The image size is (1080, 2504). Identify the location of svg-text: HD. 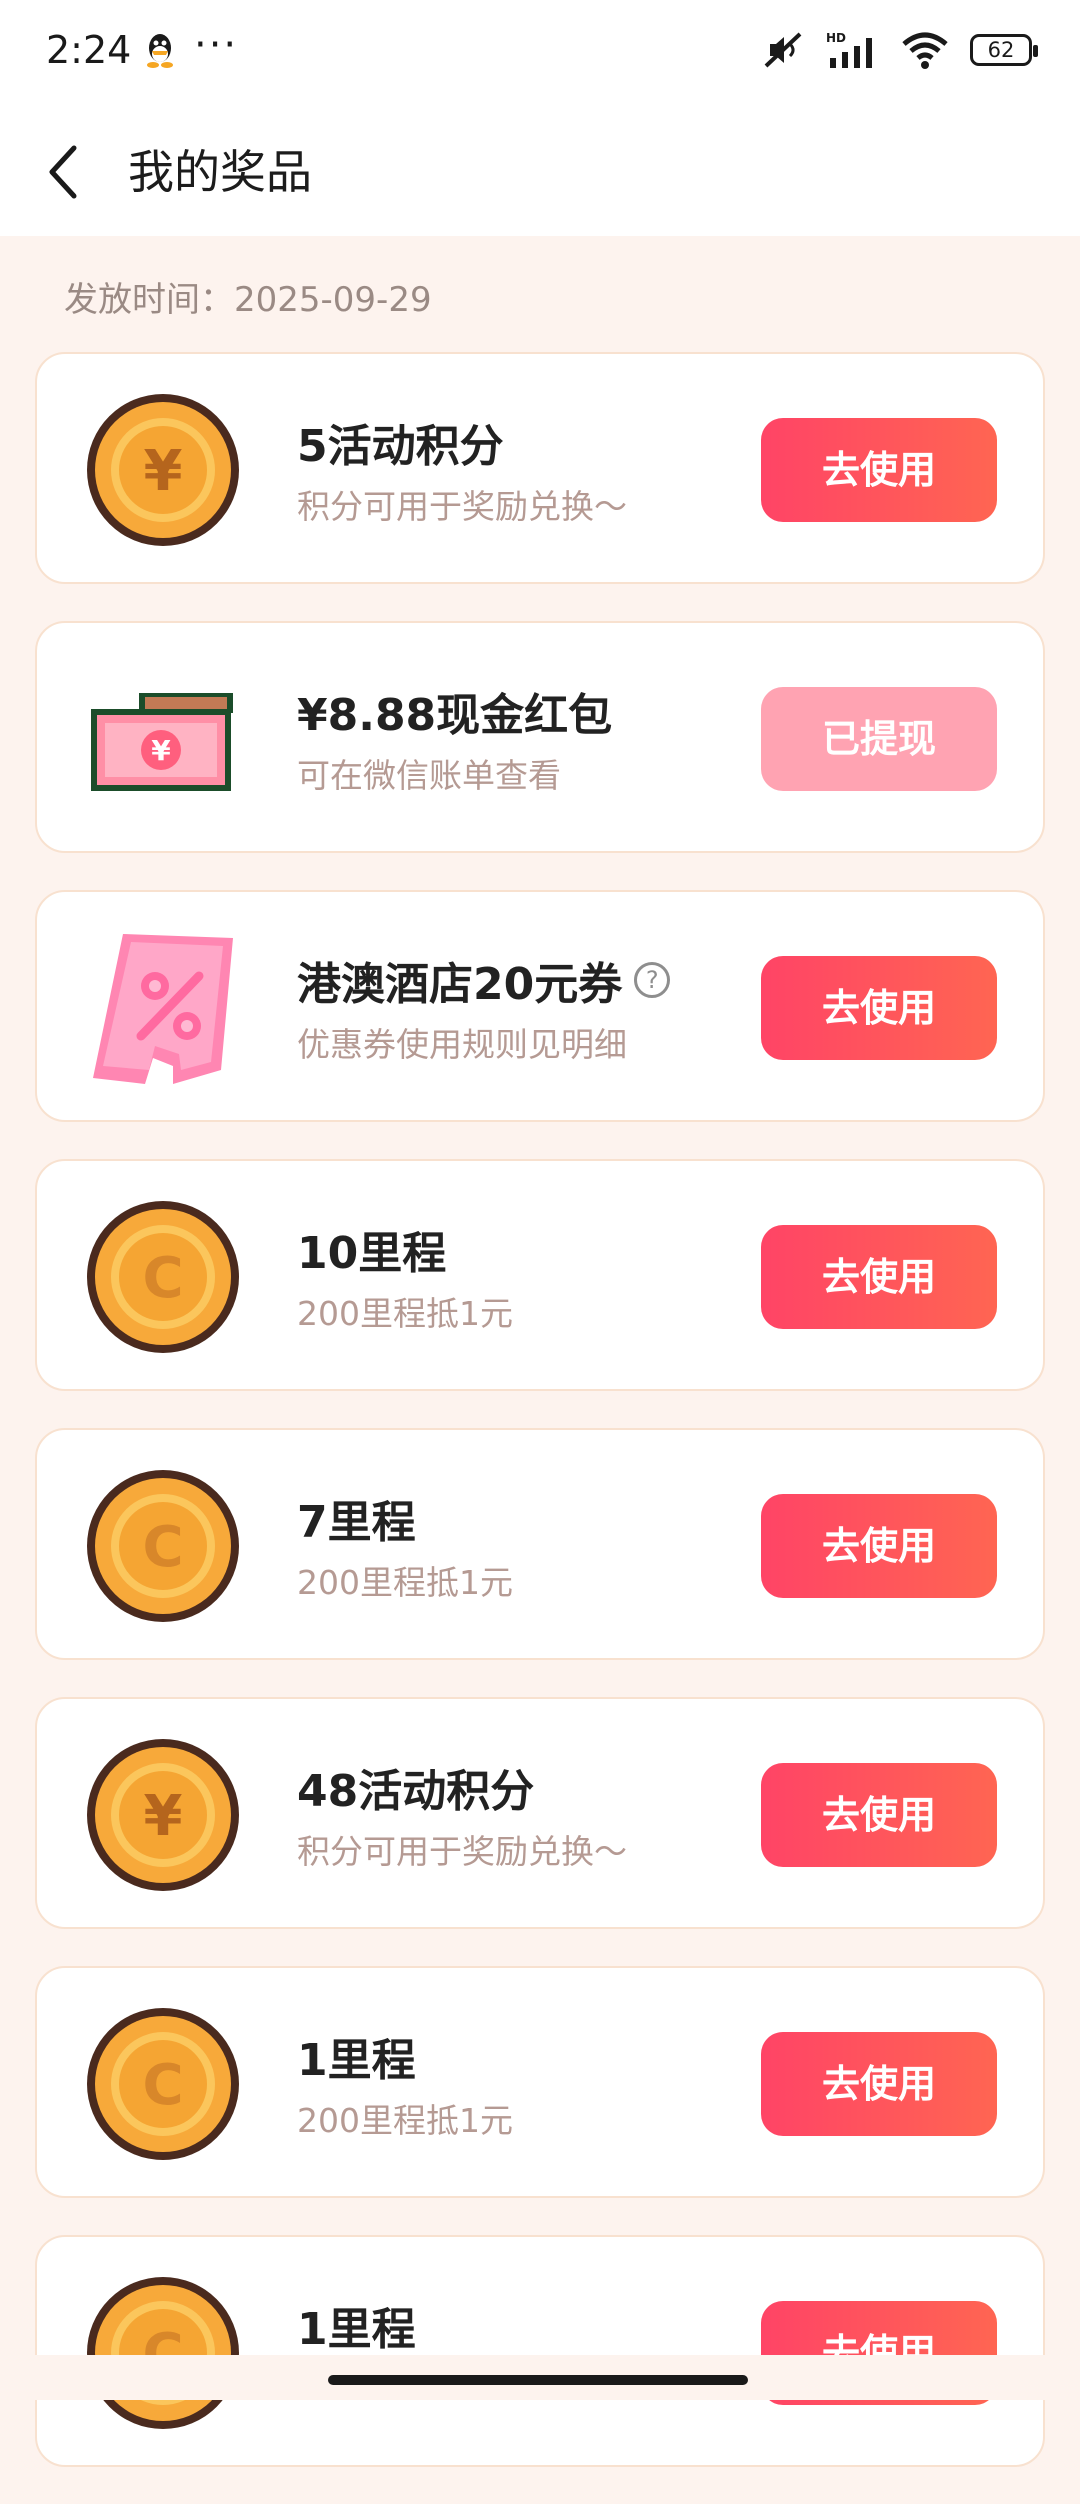
(836, 38).